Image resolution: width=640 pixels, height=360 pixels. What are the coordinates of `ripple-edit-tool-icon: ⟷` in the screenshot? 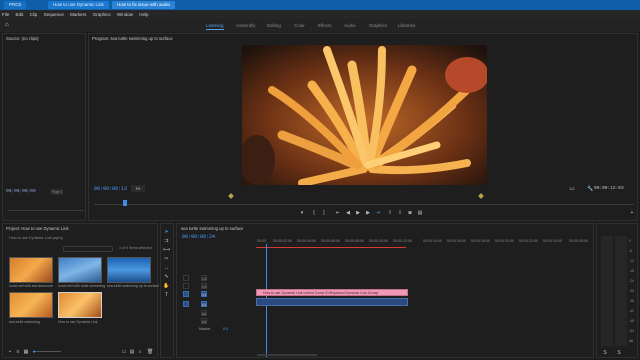 It's located at (166, 250).